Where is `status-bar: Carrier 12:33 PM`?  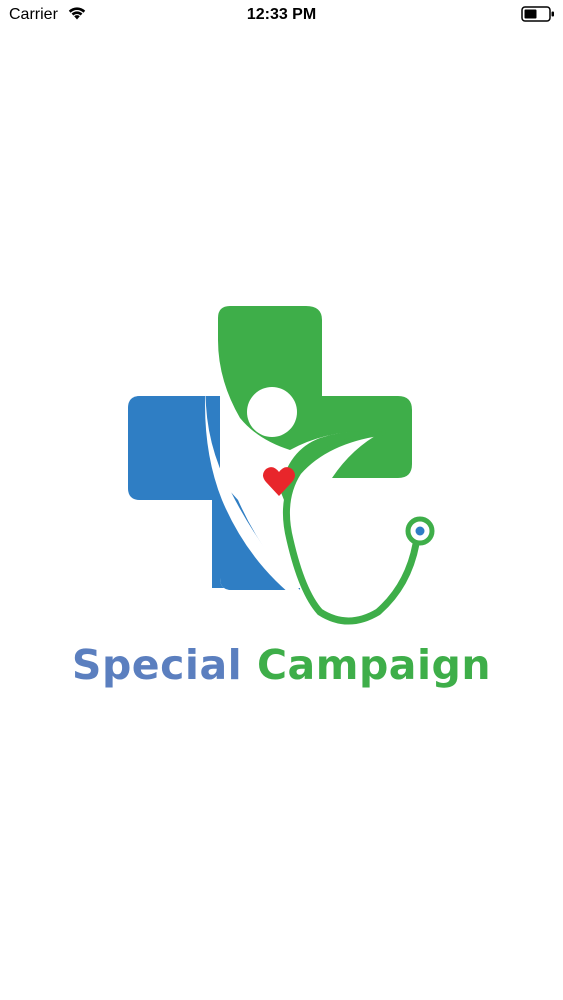 status-bar: Carrier 12:33 PM is located at coordinates (281, 15).